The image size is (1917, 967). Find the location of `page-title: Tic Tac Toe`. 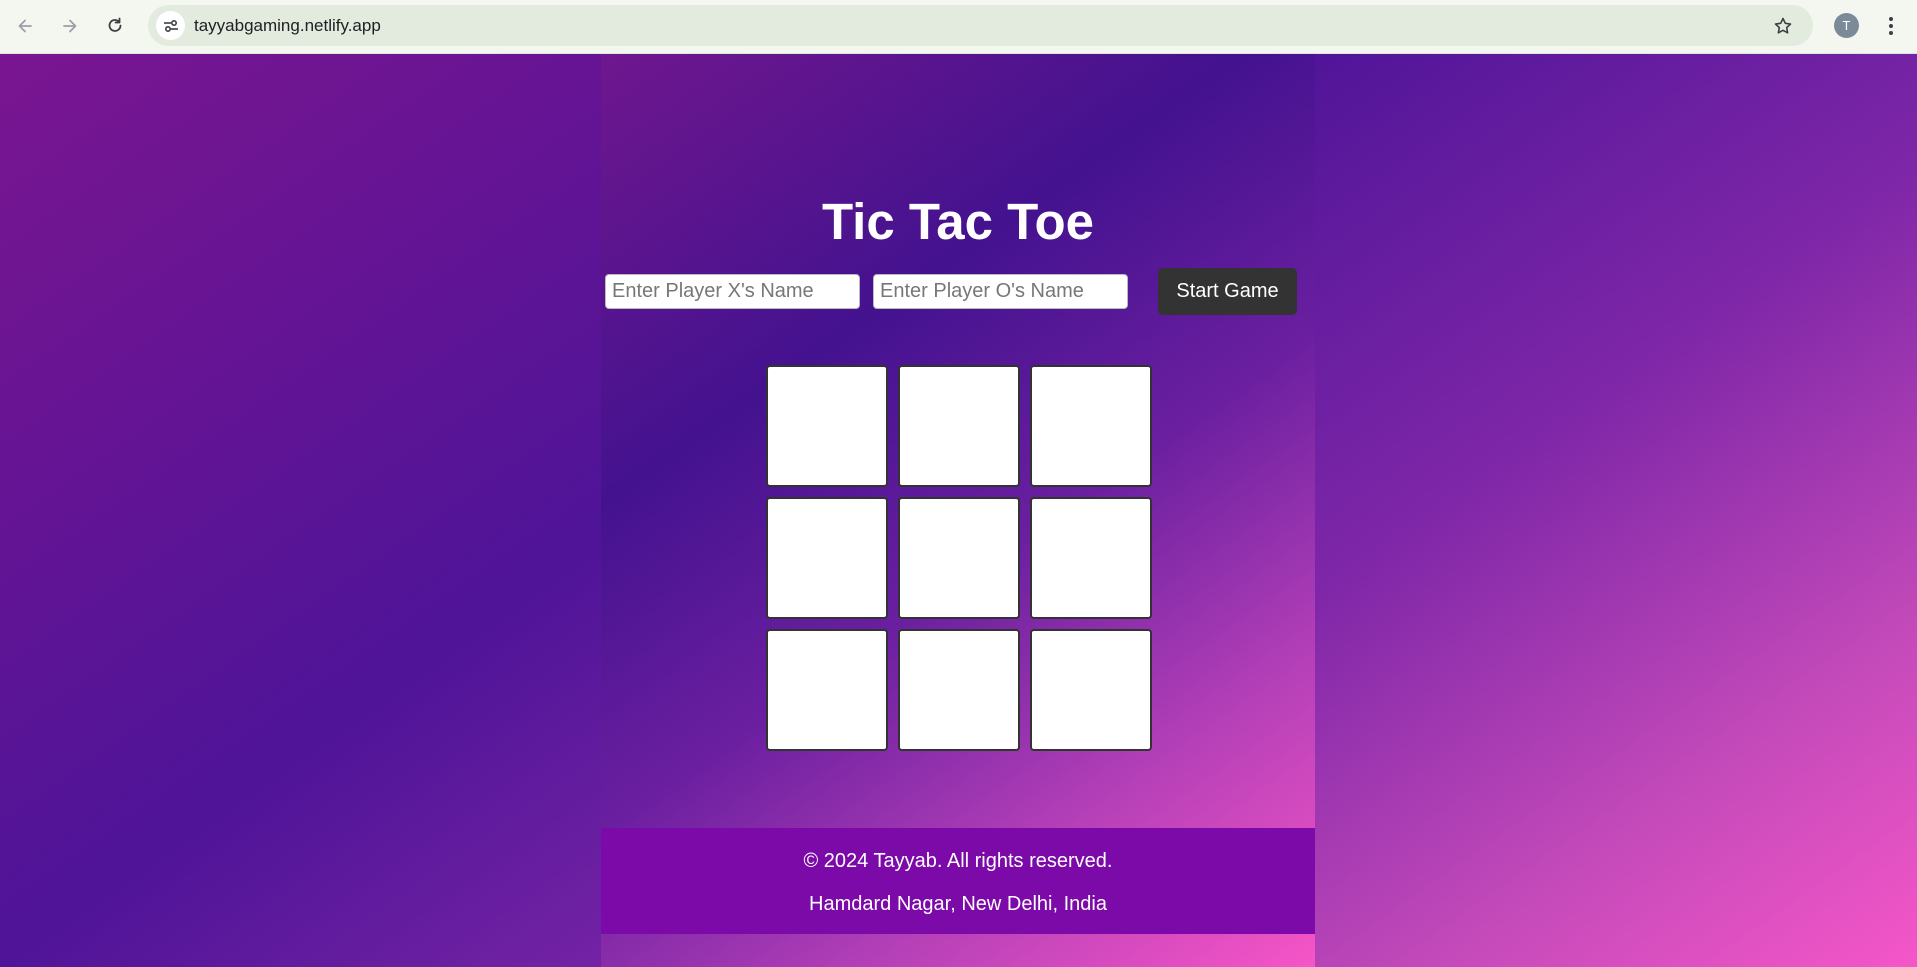

page-title: Tic Tac Toe is located at coordinates (958, 221).